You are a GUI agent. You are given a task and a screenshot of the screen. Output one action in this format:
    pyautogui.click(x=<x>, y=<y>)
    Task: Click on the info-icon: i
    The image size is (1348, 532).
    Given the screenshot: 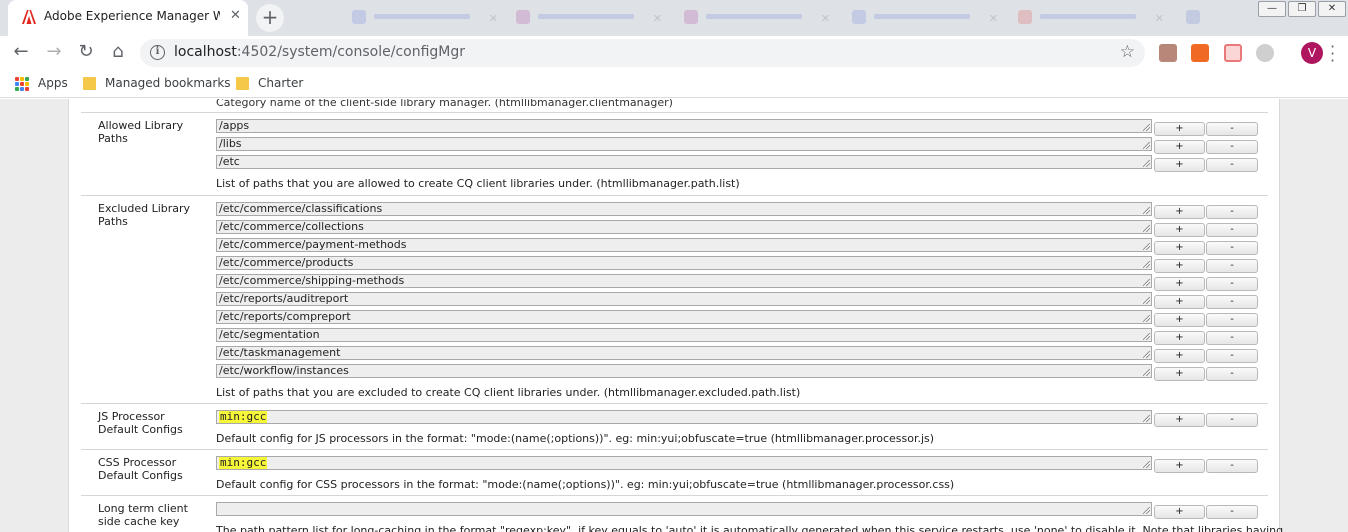 What is the action you would take?
    pyautogui.click(x=157, y=52)
    